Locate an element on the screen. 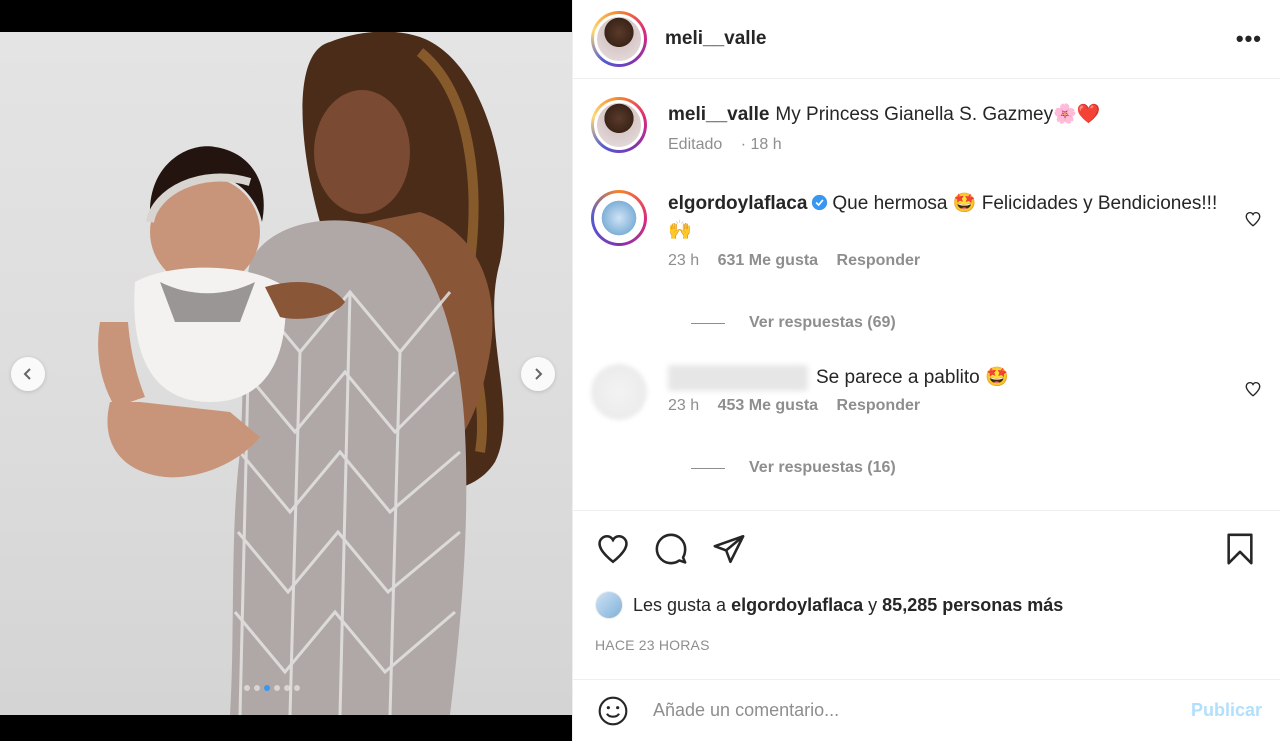 This screenshot has width=1280, height=741. comment-button is located at coordinates (671, 549).